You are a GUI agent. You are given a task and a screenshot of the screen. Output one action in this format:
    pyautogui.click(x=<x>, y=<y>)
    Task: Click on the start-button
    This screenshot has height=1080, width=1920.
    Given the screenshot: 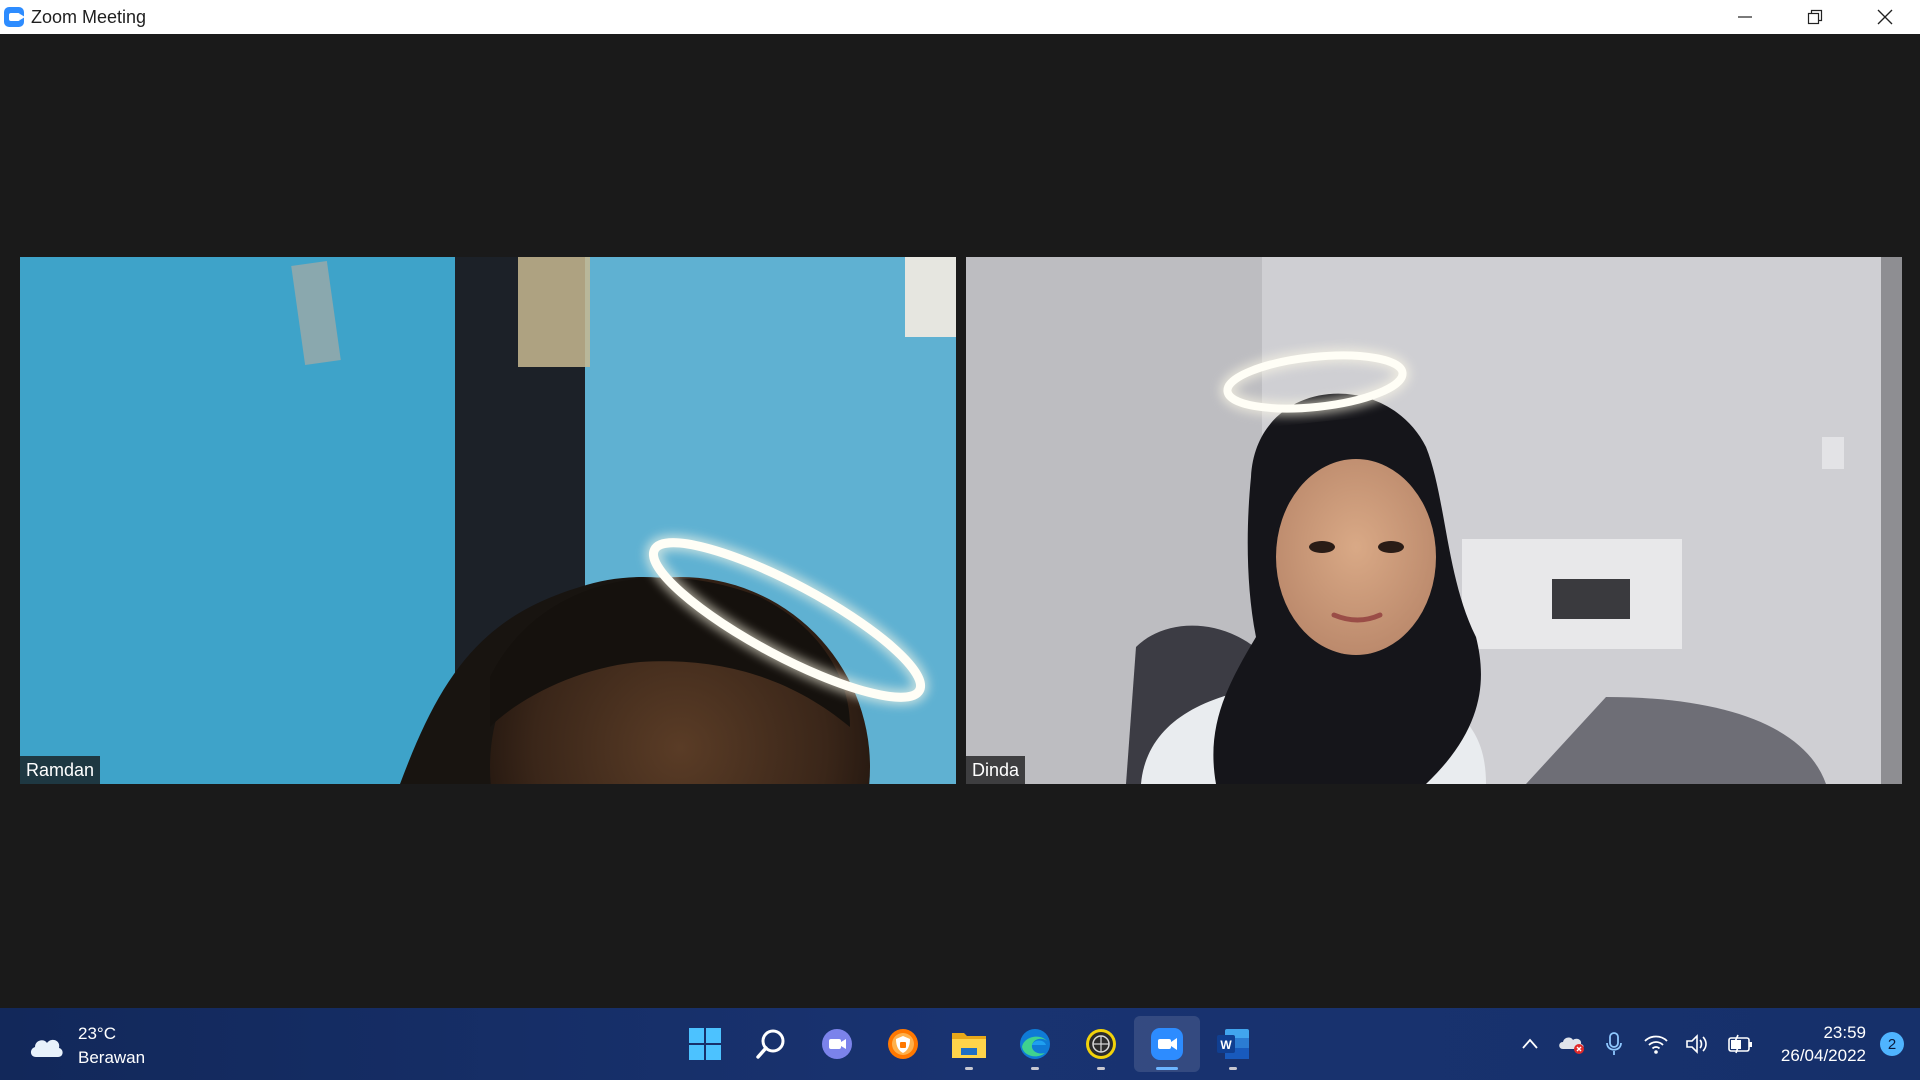 What is the action you would take?
    pyautogui.click(x=705, y=1044)
    